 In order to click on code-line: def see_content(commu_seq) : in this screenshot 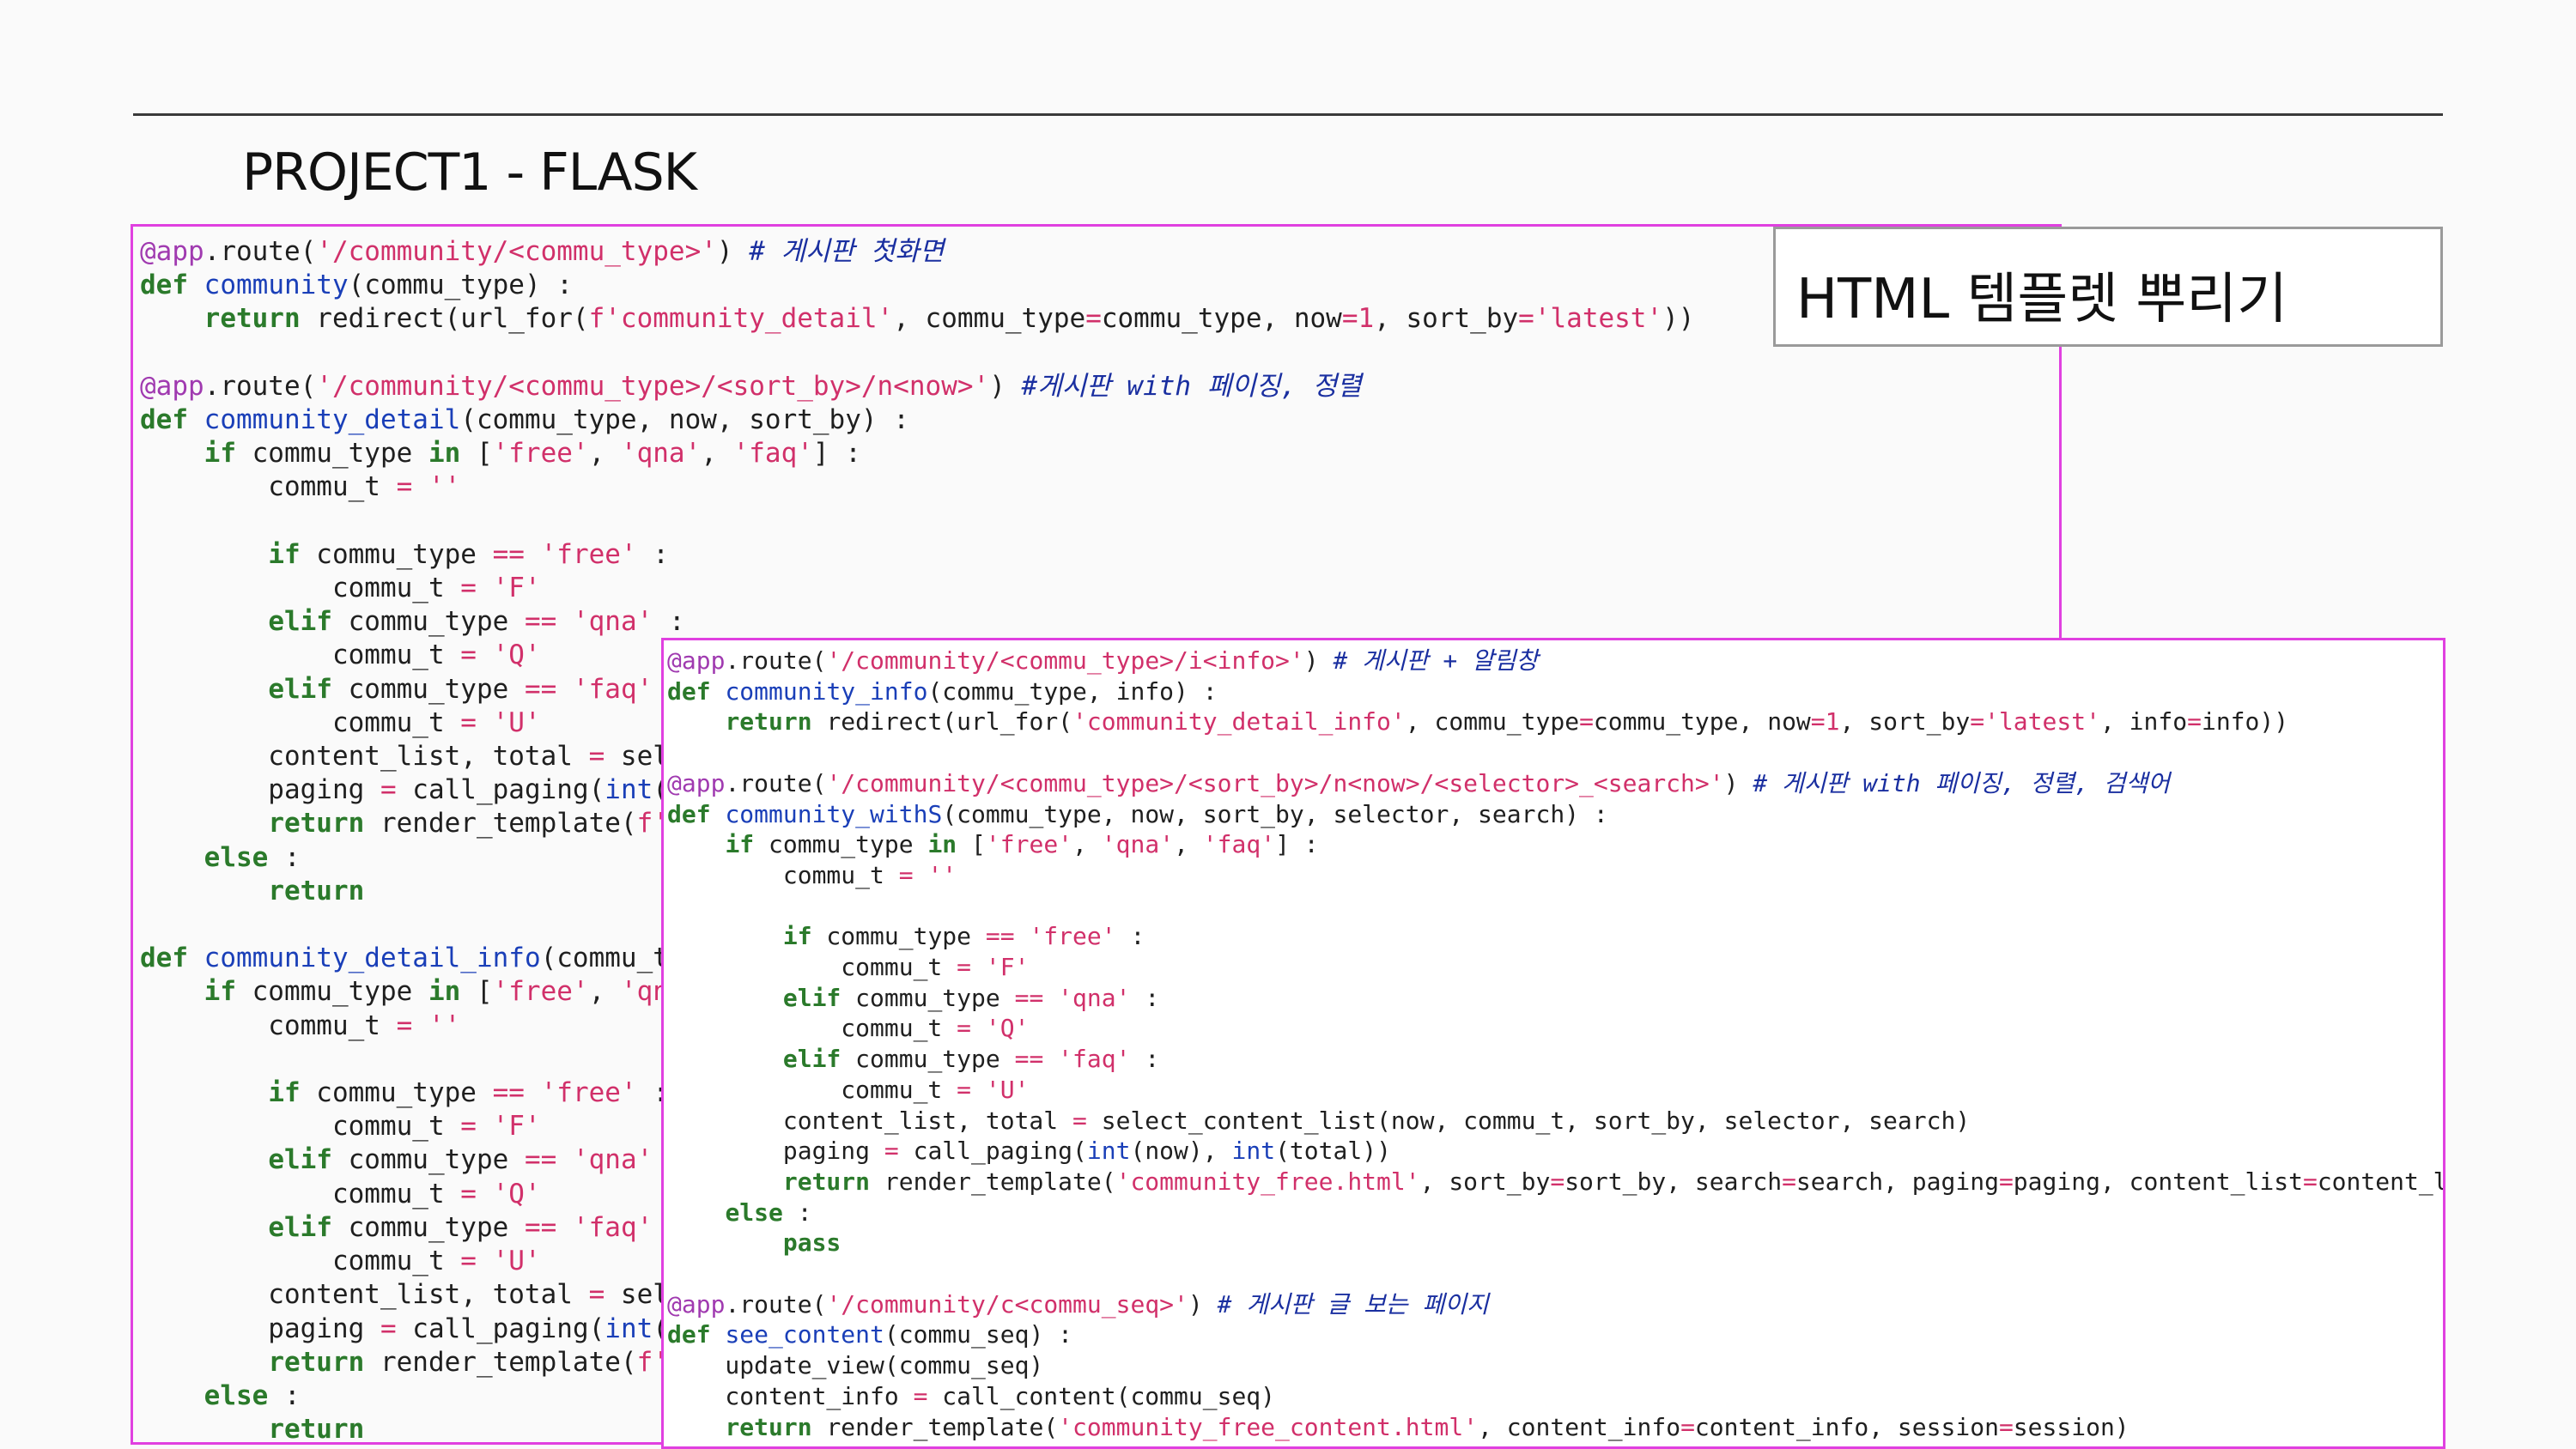, I will do `click(870, 1334)`.